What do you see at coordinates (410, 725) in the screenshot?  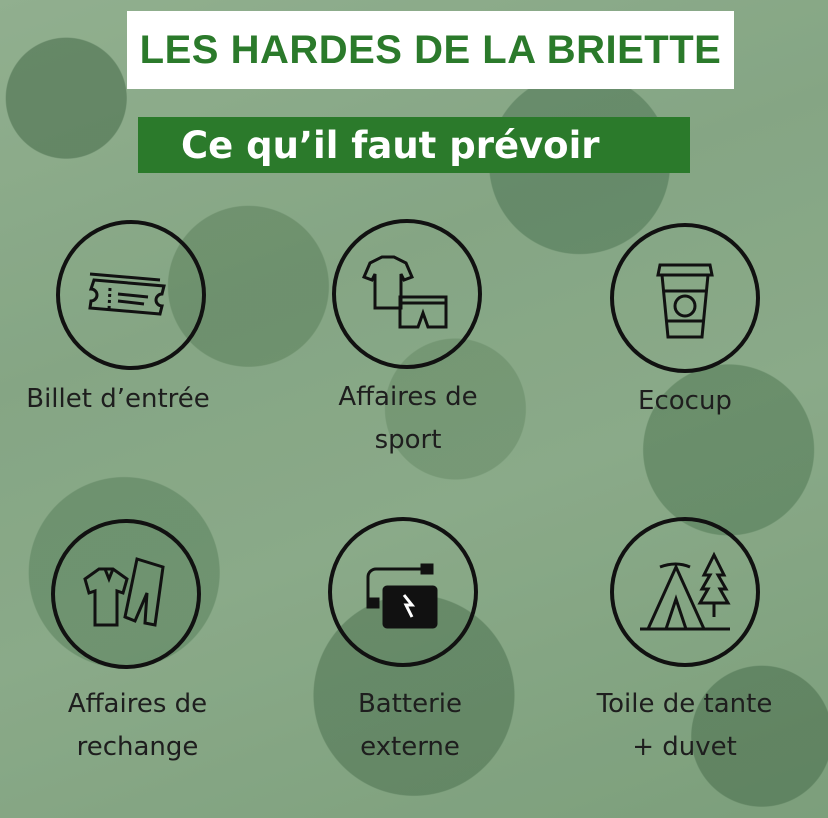 I see `label-power-bank: Batterie externe` at bounding box center [410, 725].